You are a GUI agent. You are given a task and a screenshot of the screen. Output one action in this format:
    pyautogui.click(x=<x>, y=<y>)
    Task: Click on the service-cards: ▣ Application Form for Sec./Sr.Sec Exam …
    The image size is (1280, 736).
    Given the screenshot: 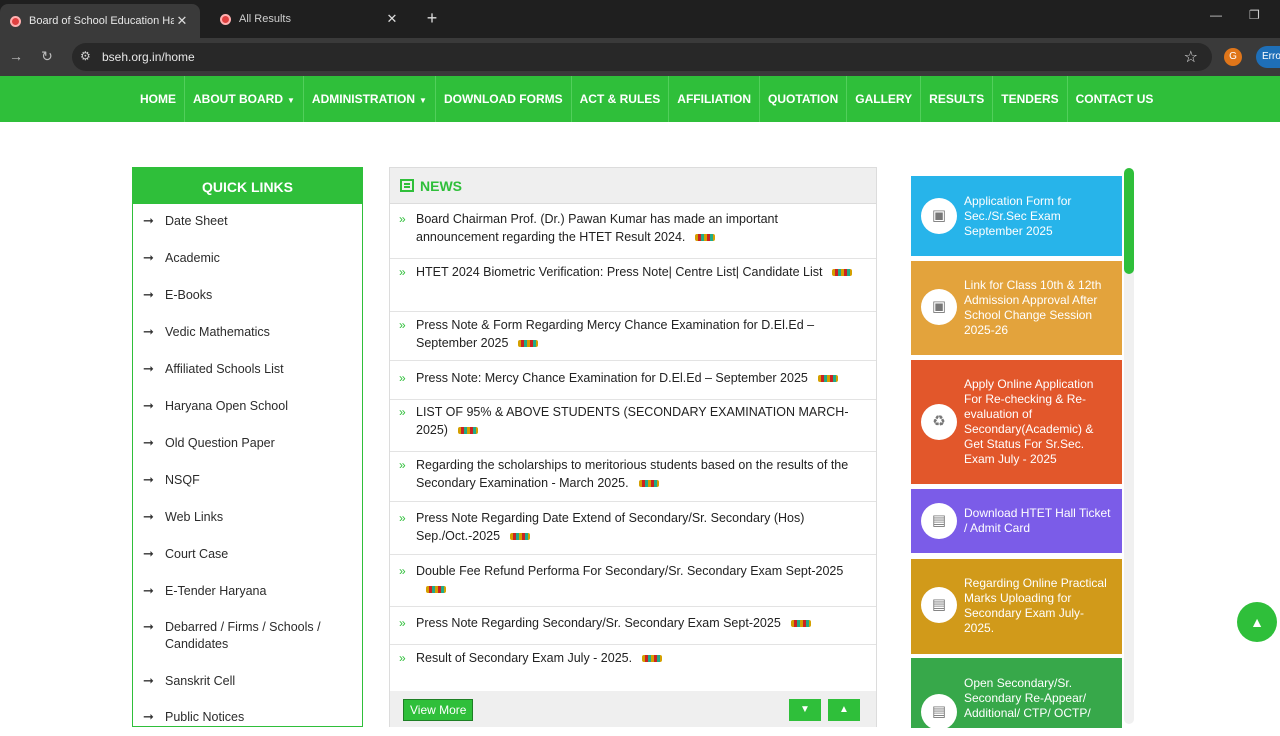 What is the action you would take?
    pyautogui.click(x=1017, y=456)
    